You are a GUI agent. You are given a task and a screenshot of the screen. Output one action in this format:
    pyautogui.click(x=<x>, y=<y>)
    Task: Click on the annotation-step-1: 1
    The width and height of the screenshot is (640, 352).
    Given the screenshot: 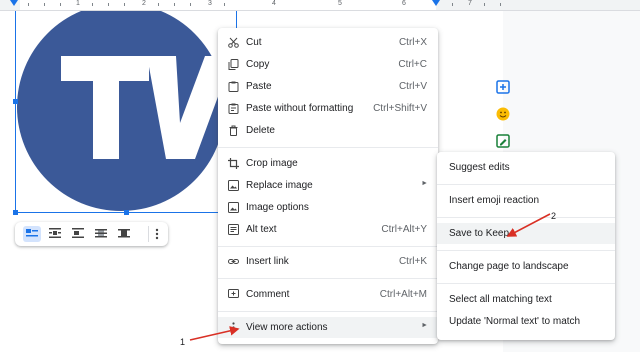 What is the action you would take?
    pyautogui.click(x=183, y=342)
    